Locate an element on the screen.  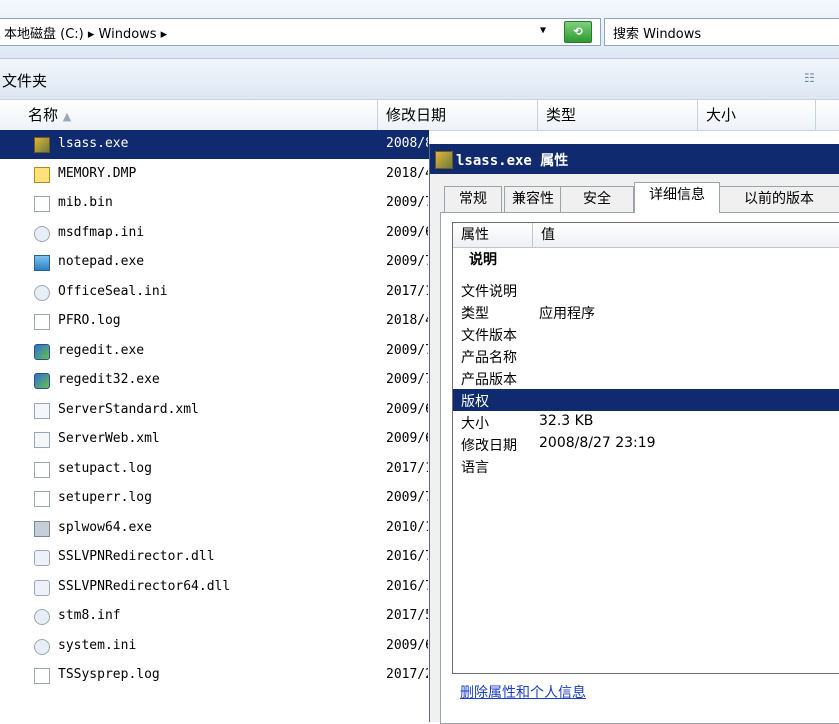
dialog-tab-strip: 常规 兼容性 安全 详细信息 以前的版本 is located at coordinates (634, 197).